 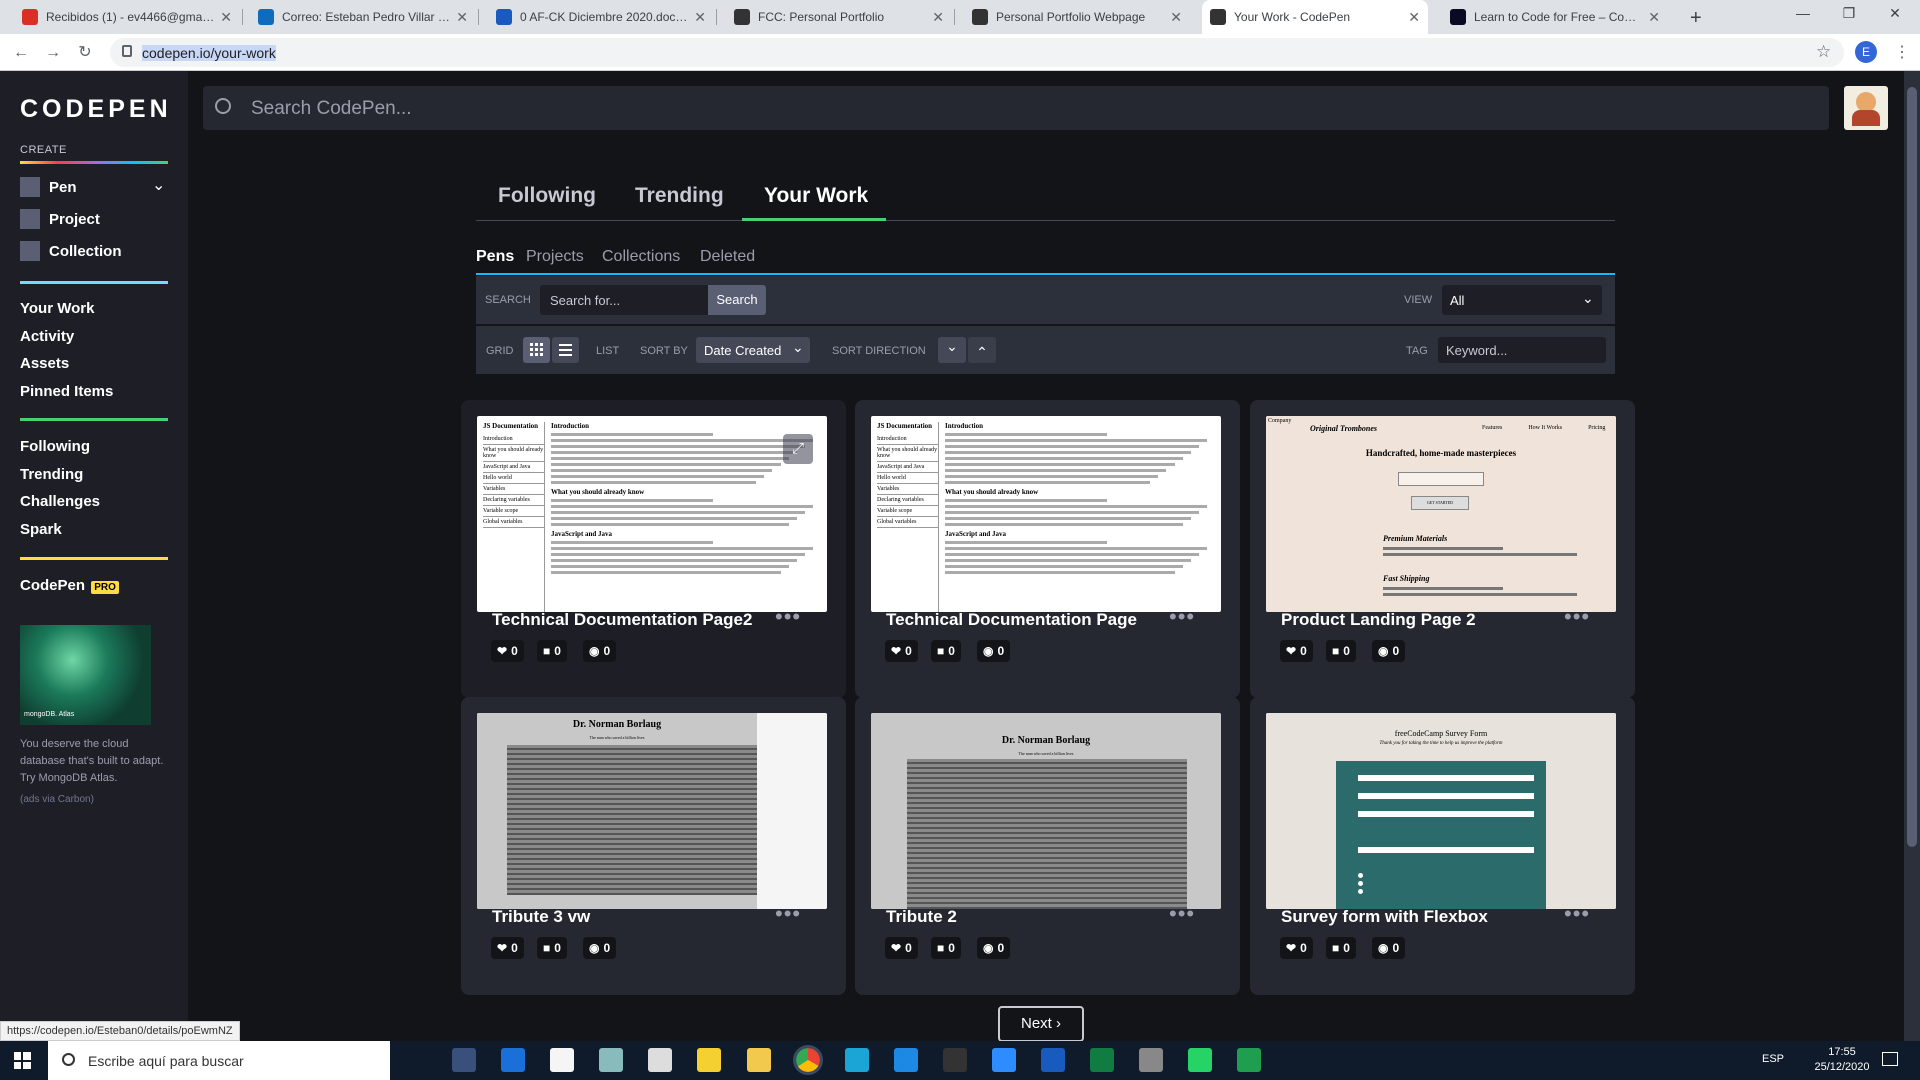 I want to click on sort-by-select: Date Created ⌄, so click(x=753, y=350).